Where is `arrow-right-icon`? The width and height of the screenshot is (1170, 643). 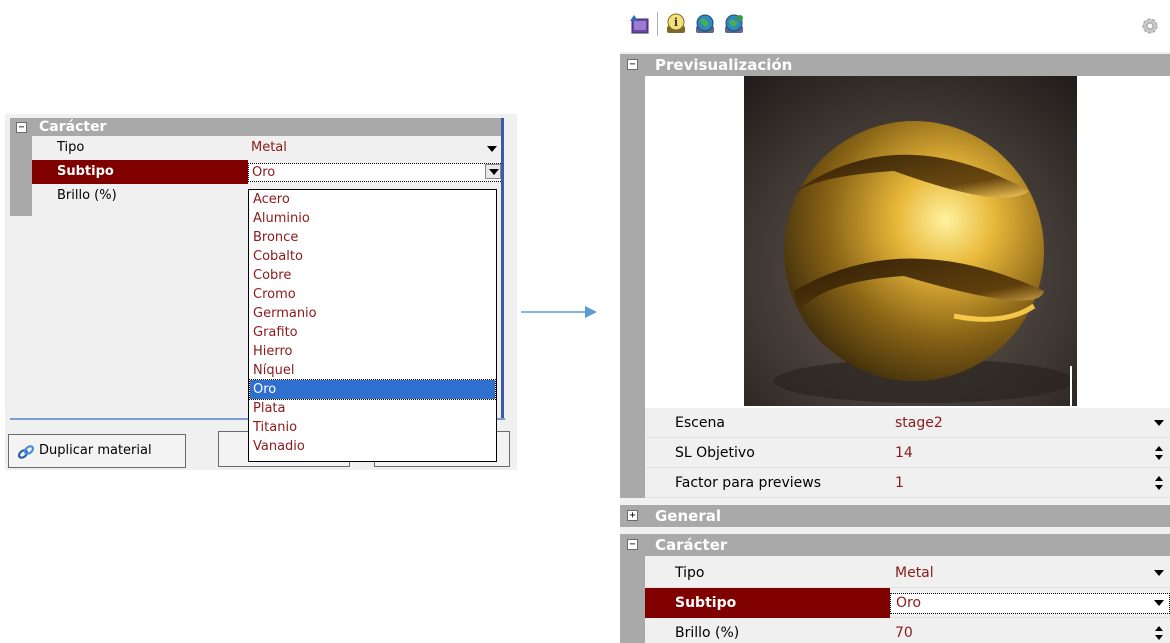
arrow-right-icon is located at coordinates (559, 312).